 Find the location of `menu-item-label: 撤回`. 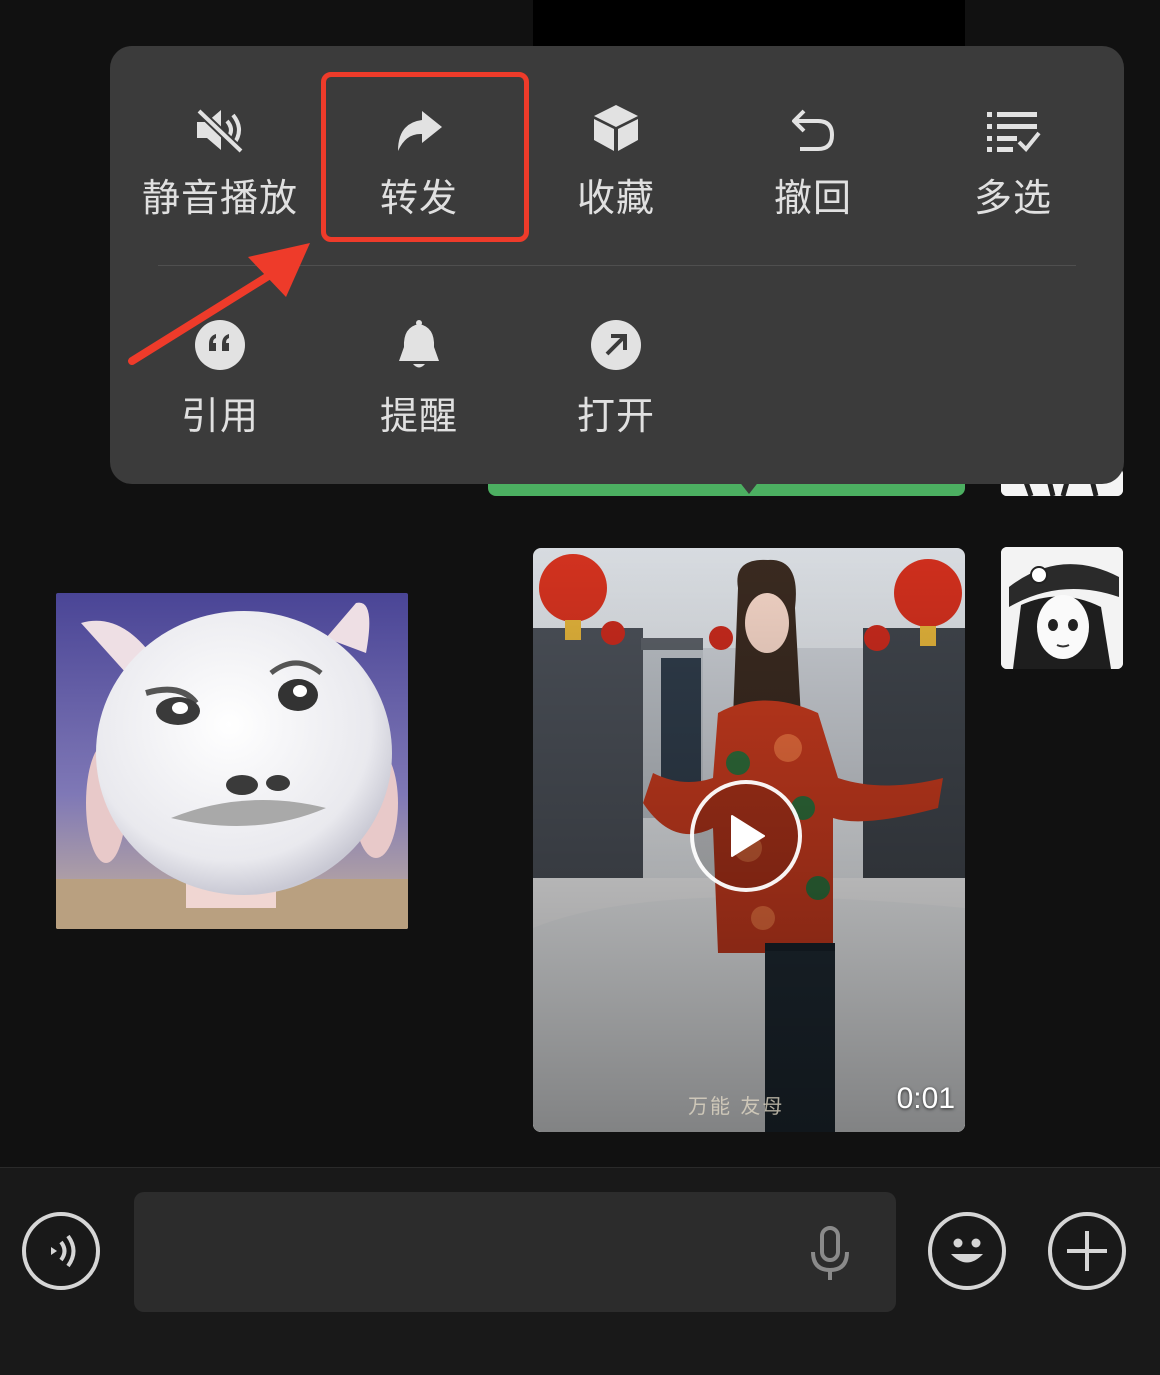

menu-item-label: 撤回 is located at coordinates (812, 198).